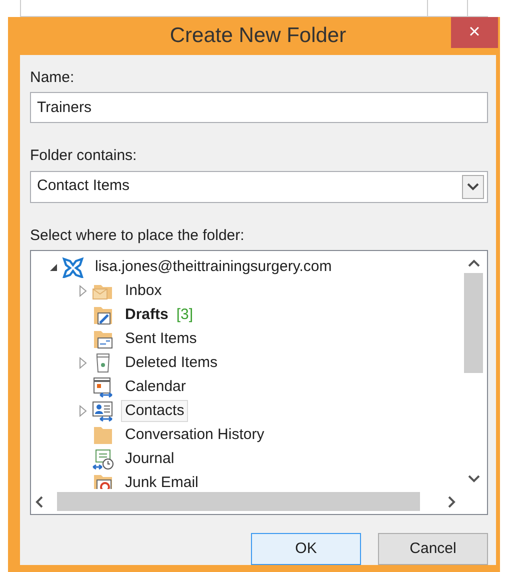 This screenshot has width=508, height=572. I want to click on window-title: Create New Folder, so click(258, 36).